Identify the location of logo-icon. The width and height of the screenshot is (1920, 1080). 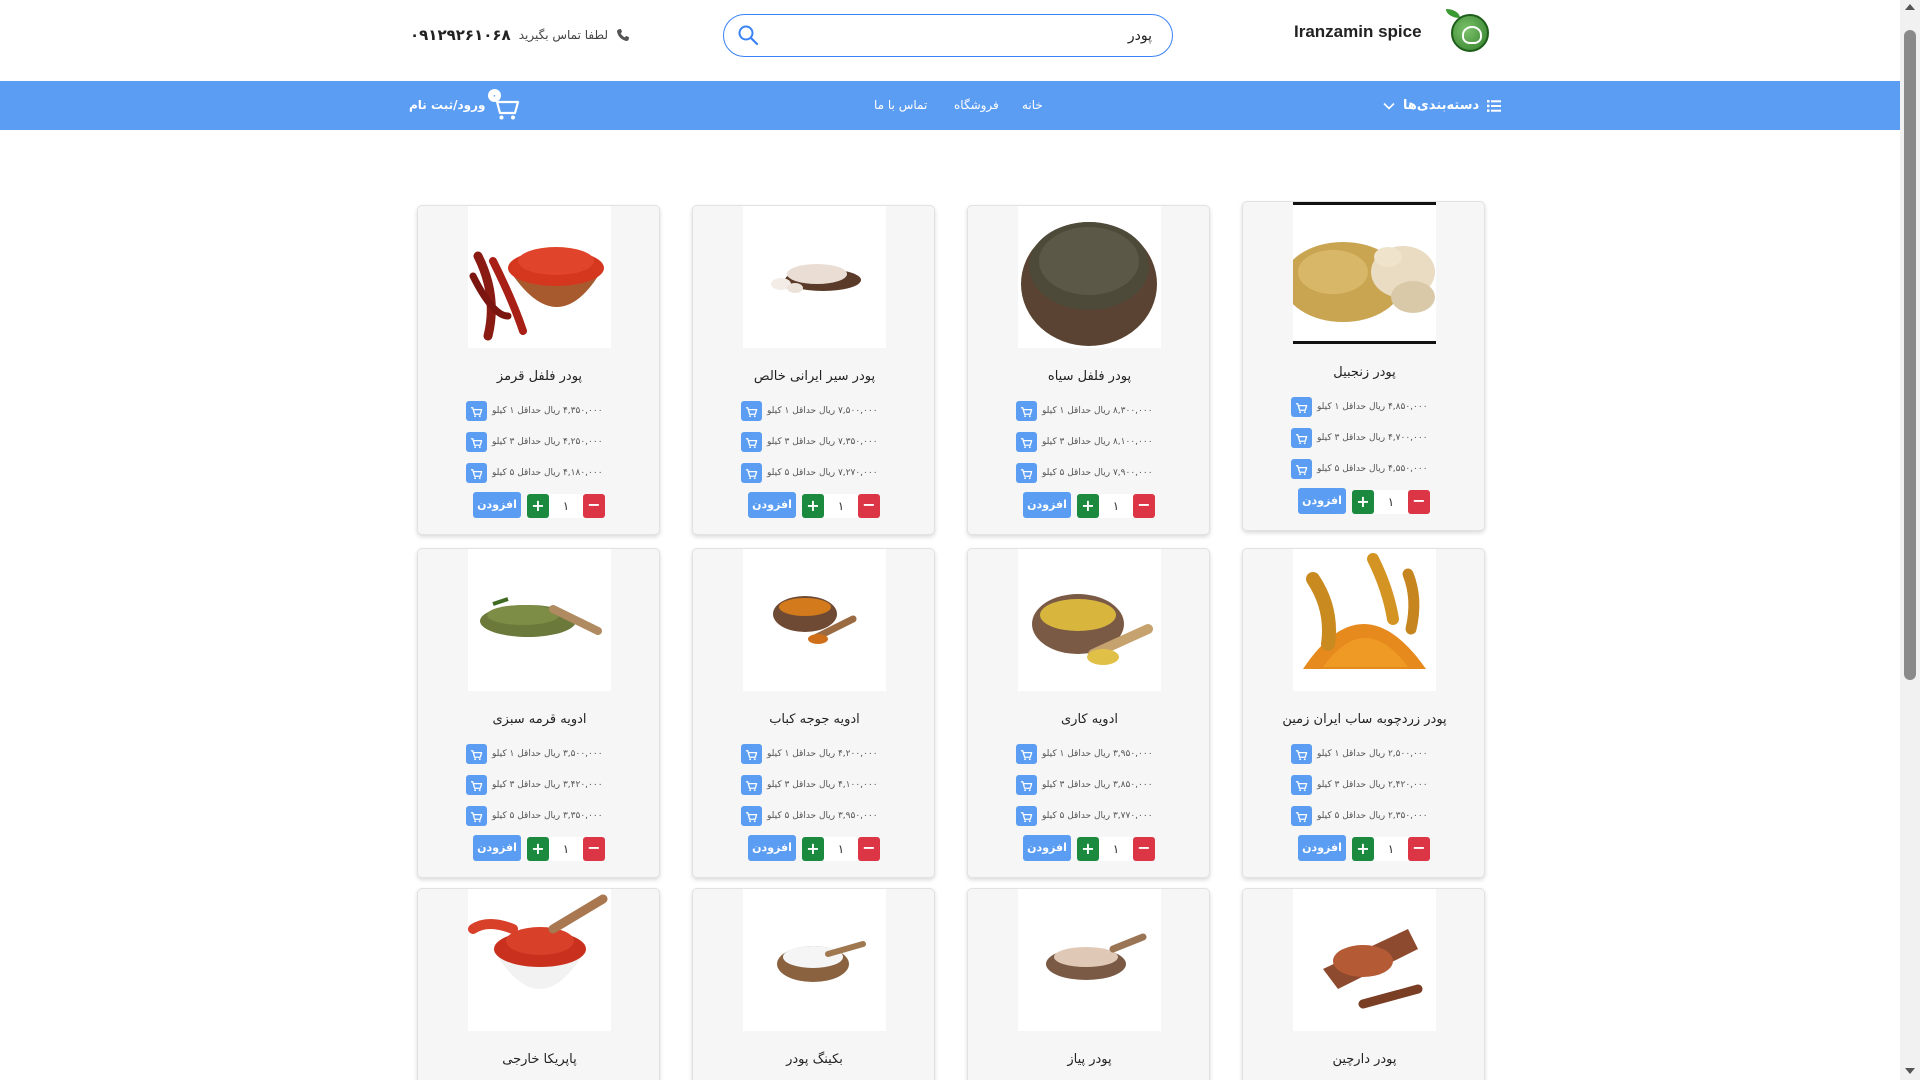
(1470, 33).